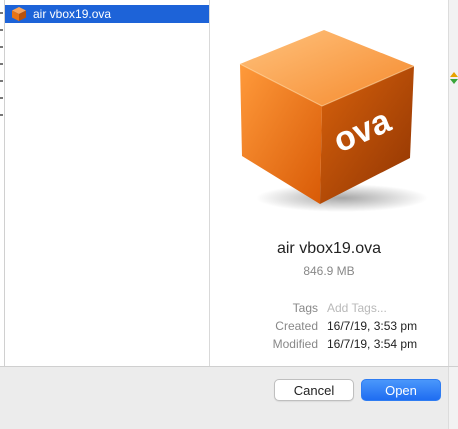  What do you see at coordinates (72, 14) in the screenshot?
I see `file-name-label: air vbox19.ova` at bounding box center [72, 14].